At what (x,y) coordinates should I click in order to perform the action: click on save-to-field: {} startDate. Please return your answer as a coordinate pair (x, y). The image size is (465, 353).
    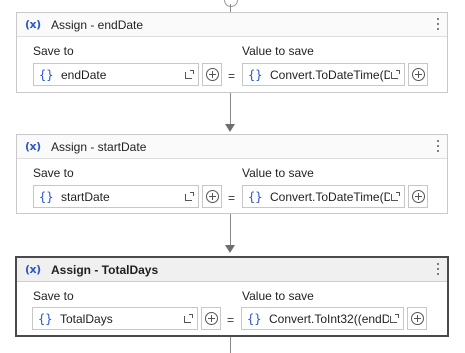
    Looking at the image, I should click on (116, 196).